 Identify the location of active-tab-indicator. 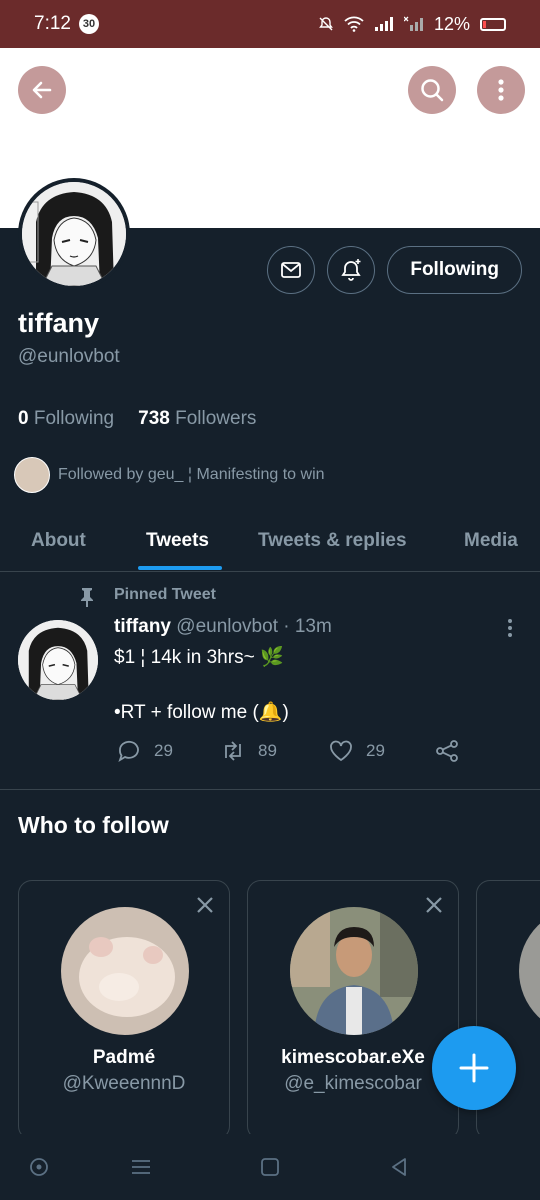
(180, 568).